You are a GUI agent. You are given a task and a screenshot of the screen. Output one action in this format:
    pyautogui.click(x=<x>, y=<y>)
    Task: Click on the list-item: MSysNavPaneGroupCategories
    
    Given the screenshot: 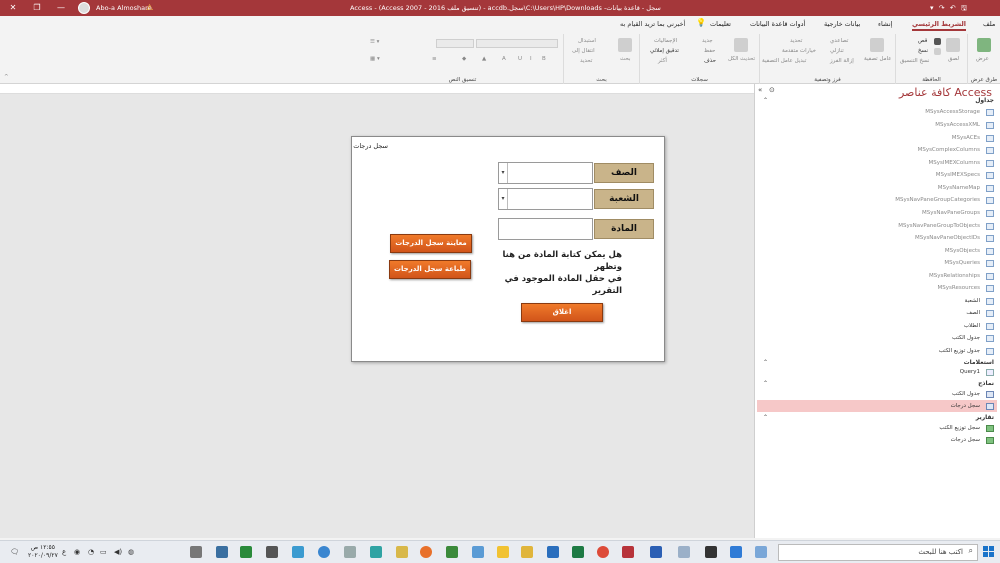 What is the action you would take?
    pyautogui.click(x=937, y=200)
    